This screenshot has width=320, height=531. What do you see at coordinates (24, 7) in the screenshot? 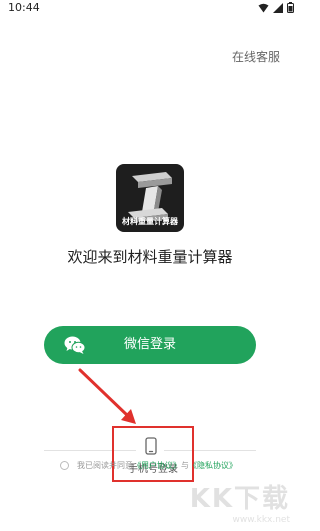
I see `status-time: 10:44` at bounding box center [24, 7].